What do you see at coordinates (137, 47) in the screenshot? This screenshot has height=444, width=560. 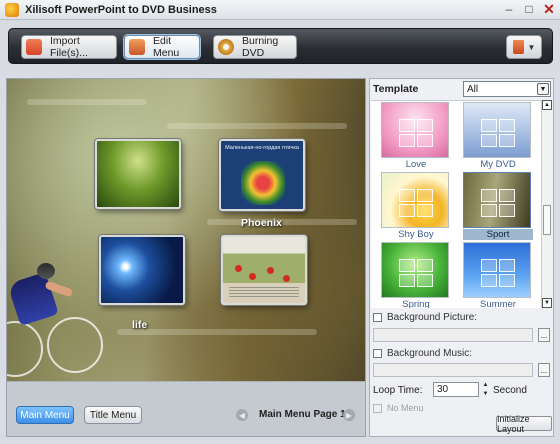 I see `edit-menu-icon` at bounding box center [137, 47].